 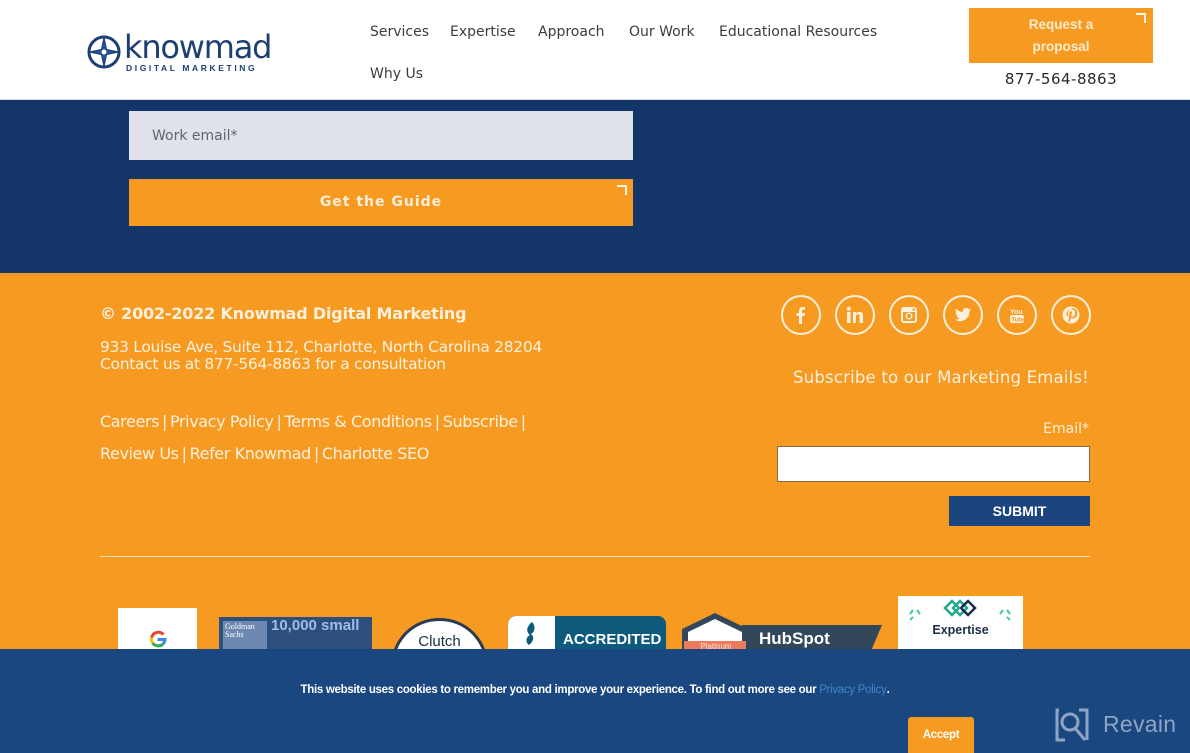 I want to click on subscribe-submit-button: SUBMIT, so click(x=1019, y=511).